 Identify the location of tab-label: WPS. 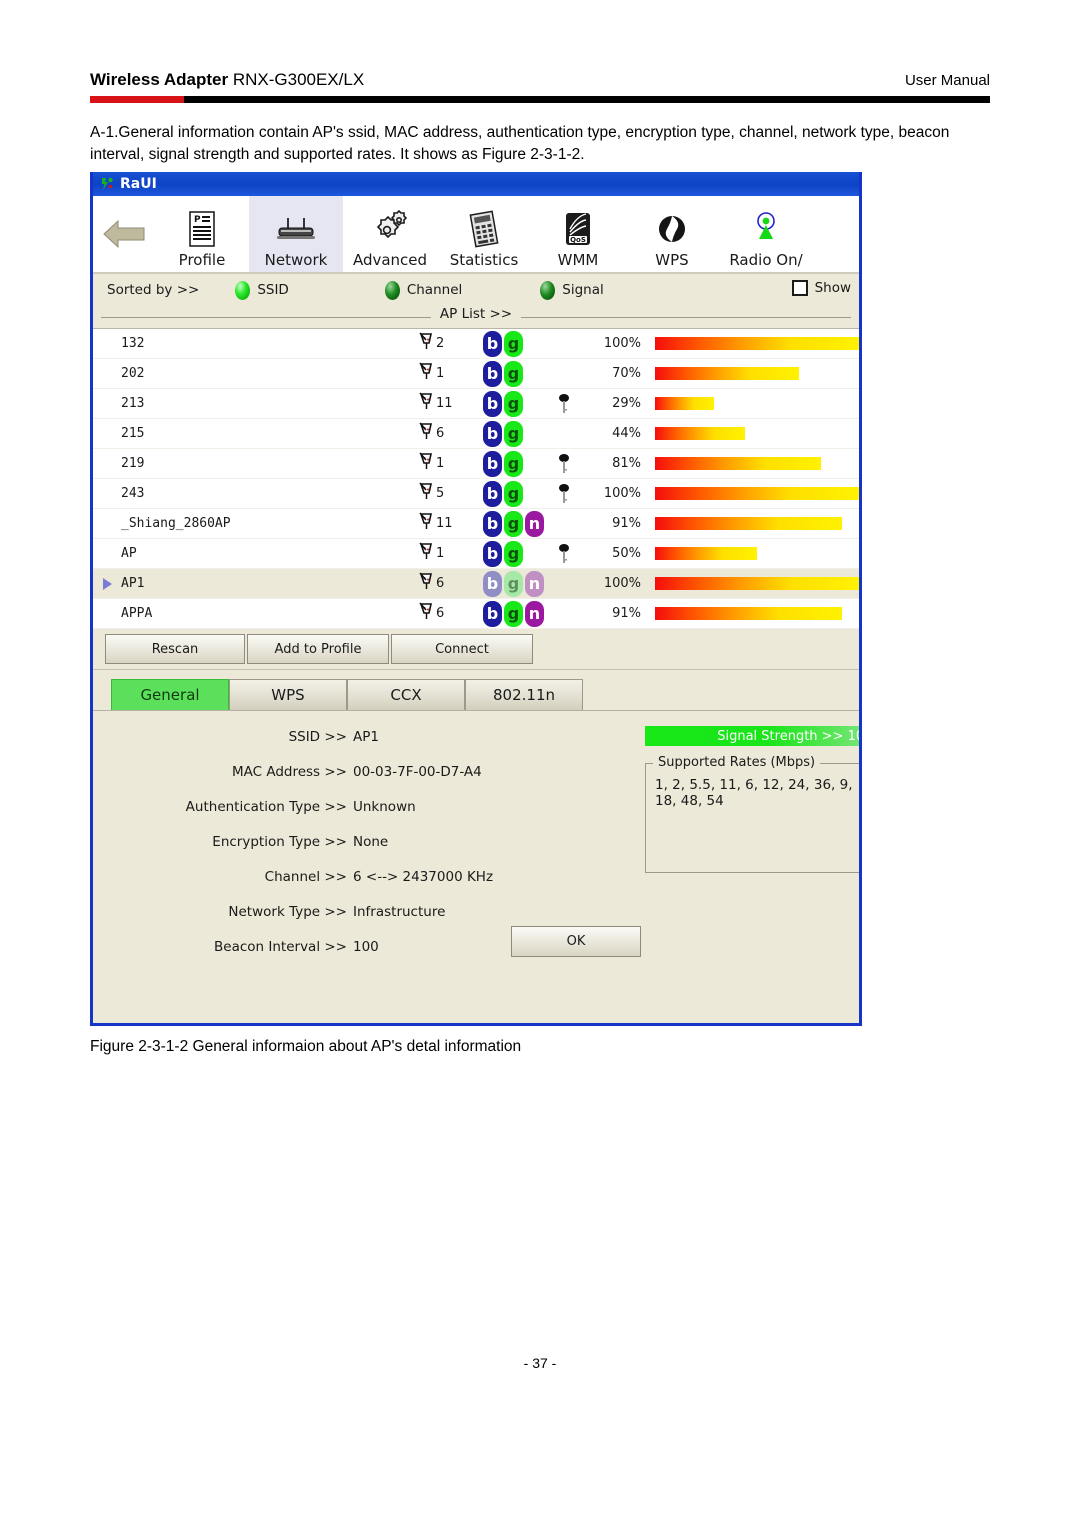
(288, 695).